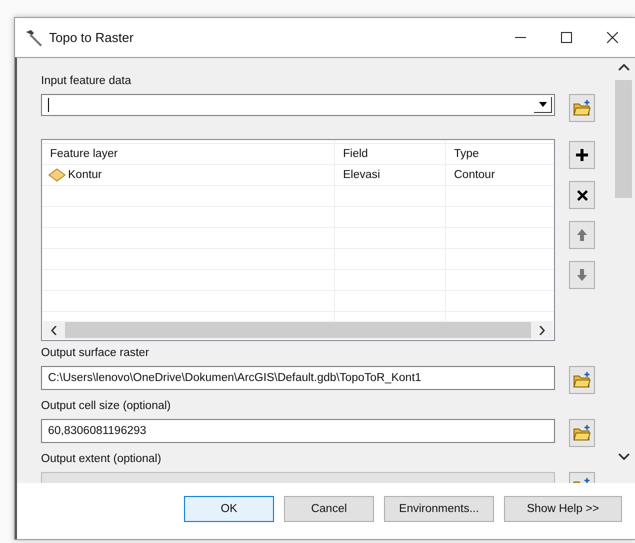  What do you see at coordinates (329, 509) in the screenshot?
I see `dialog-button: Cancel` at bounding box center [329, 509].